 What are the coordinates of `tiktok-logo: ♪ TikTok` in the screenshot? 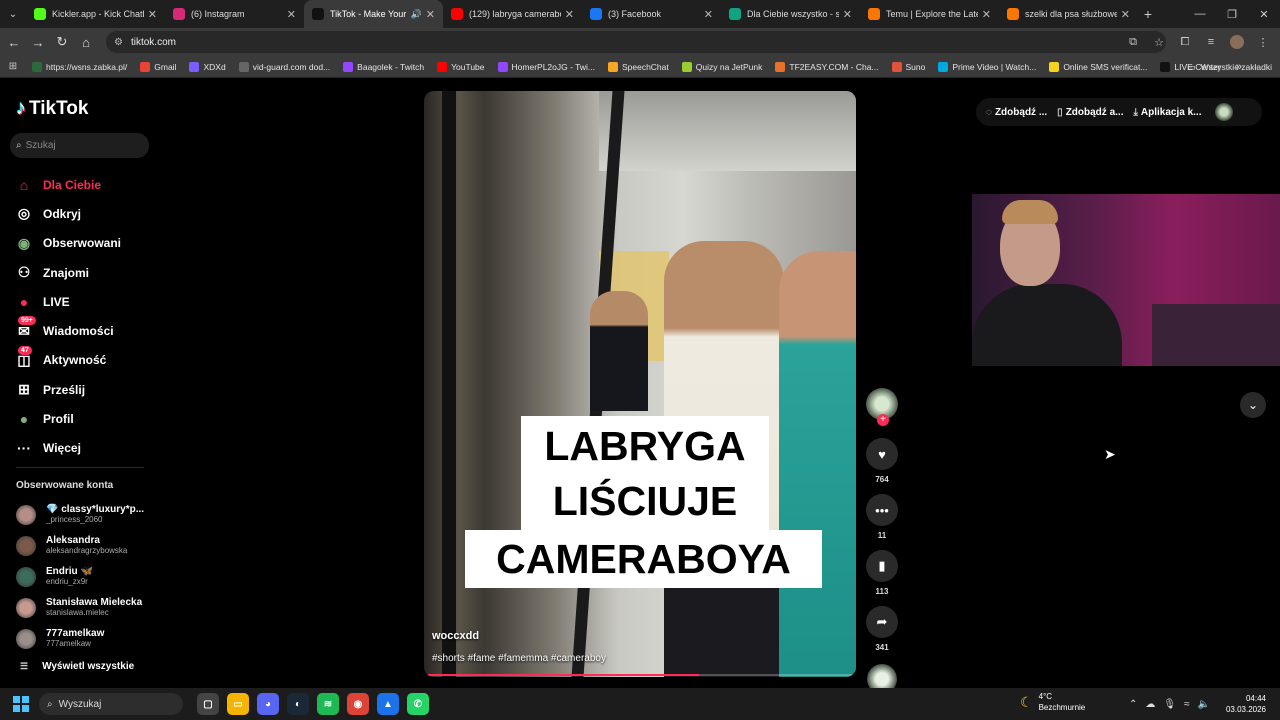 It's located at (52, 108).